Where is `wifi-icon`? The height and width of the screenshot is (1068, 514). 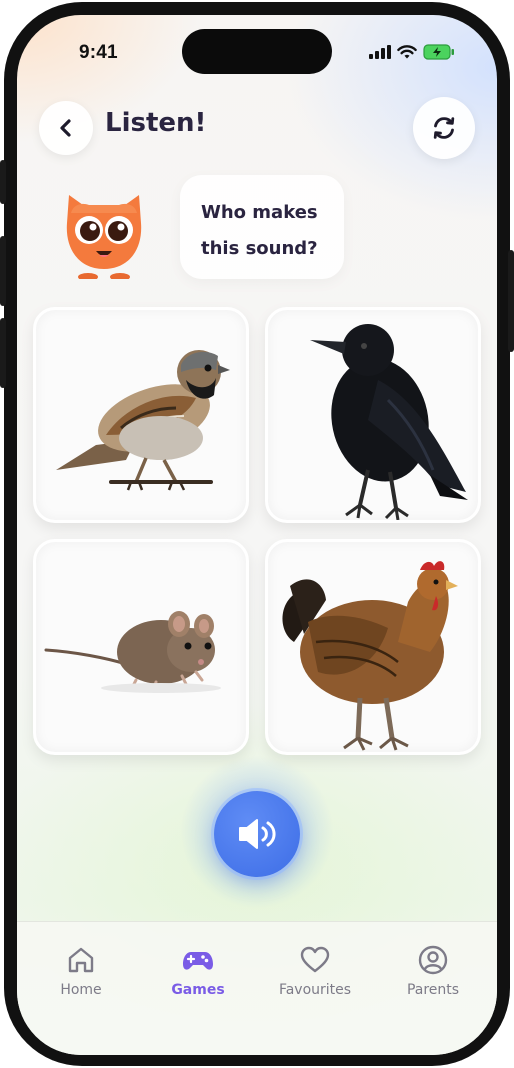 wifi-icon is located at coordinates (407, 51).